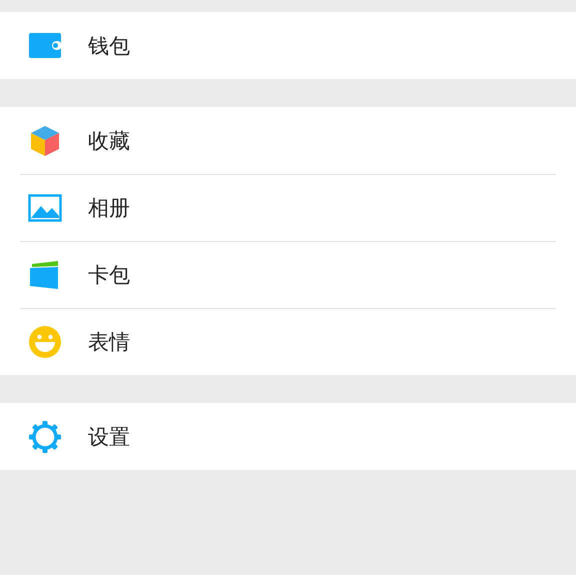 The width and height of the screenshot is (576, 575). What do you see at coordinates (109, 342) in the screenshot?
I see `menu-label: 表情` at bounding box center [109, 342].